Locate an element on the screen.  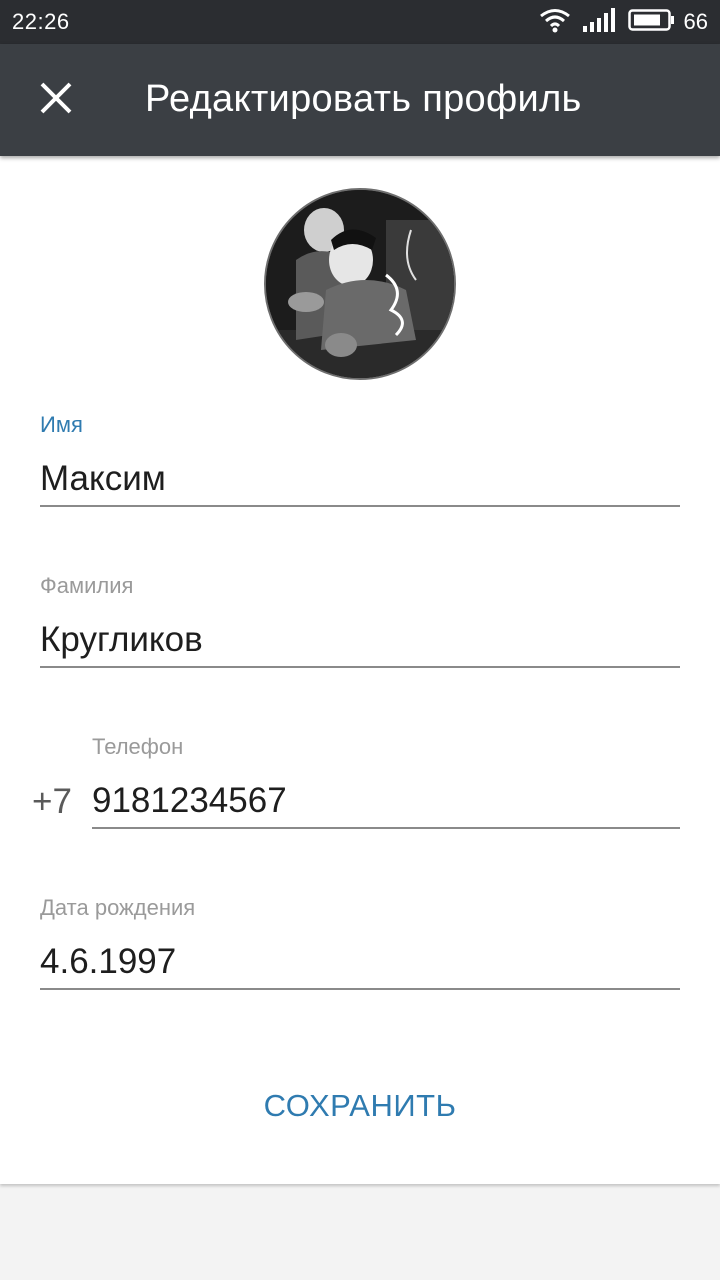
phone-input: 9181234567 is located at coordinates (386, 801).